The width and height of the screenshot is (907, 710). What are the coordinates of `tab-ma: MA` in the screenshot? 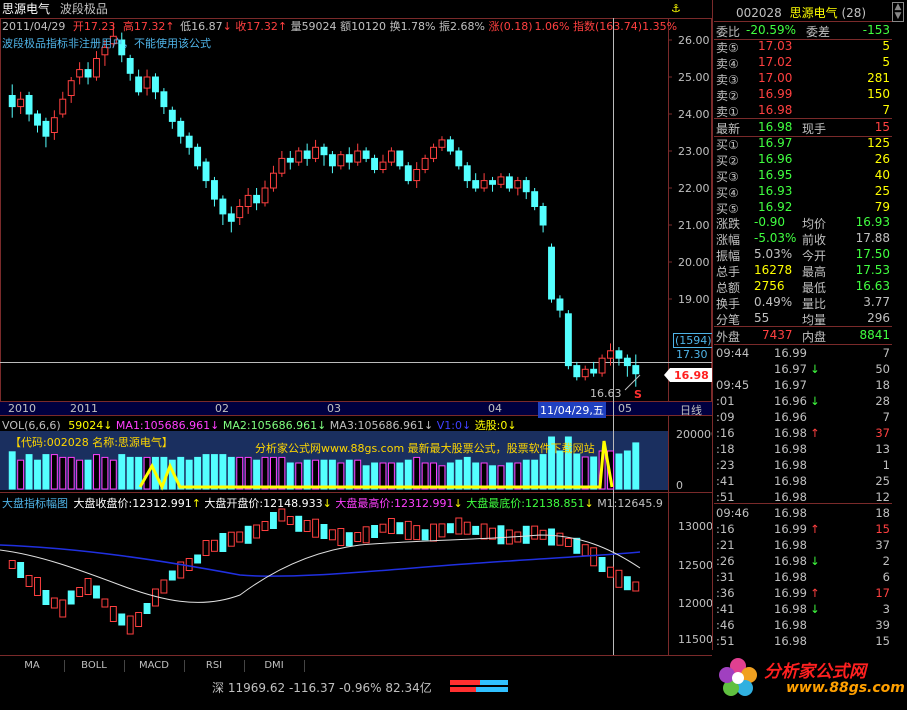 It's located at (32, 666).